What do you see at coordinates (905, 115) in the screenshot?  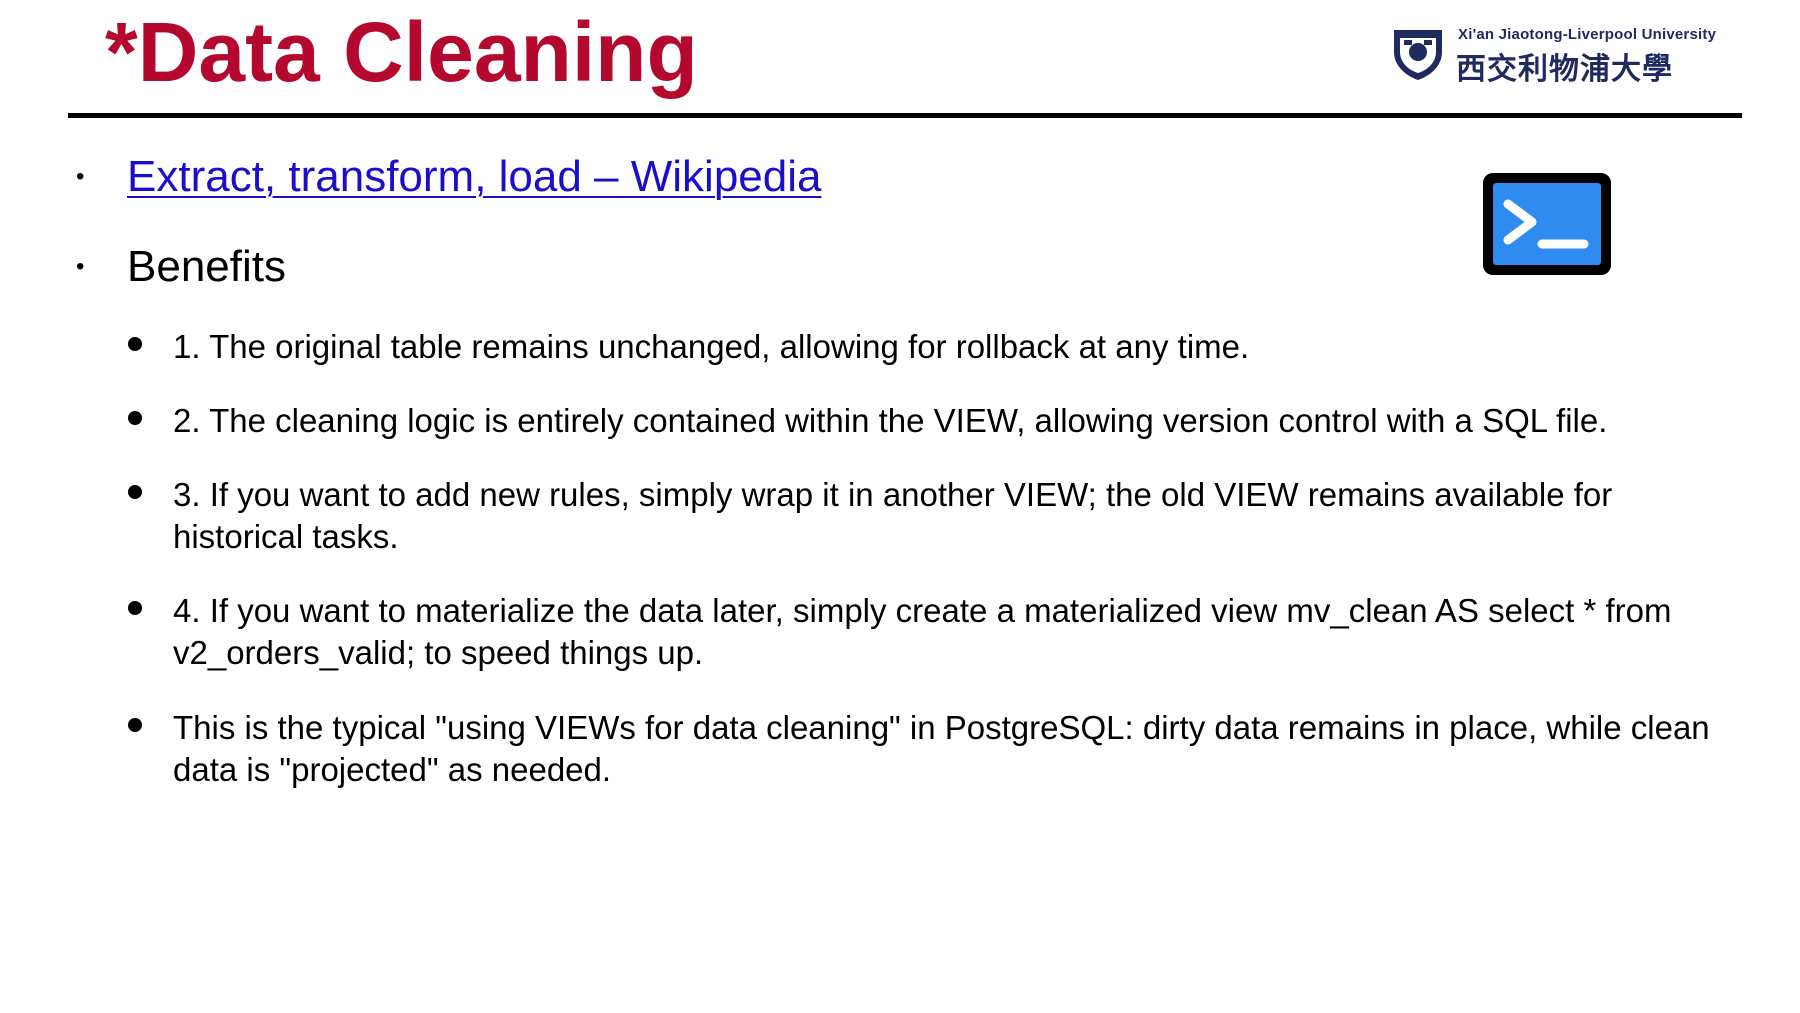 I see `title-divider` at bounding box center [905, 115].